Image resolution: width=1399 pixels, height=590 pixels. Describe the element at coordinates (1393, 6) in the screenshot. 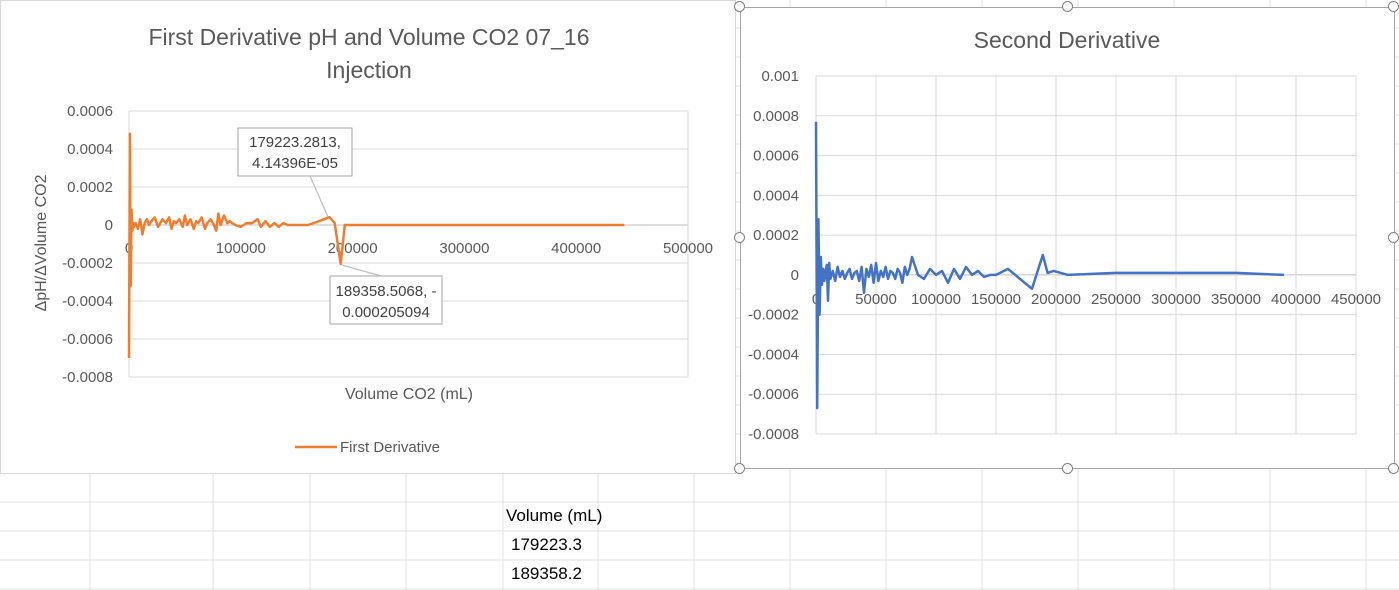

I see `resize-handle-top-right` at that location.